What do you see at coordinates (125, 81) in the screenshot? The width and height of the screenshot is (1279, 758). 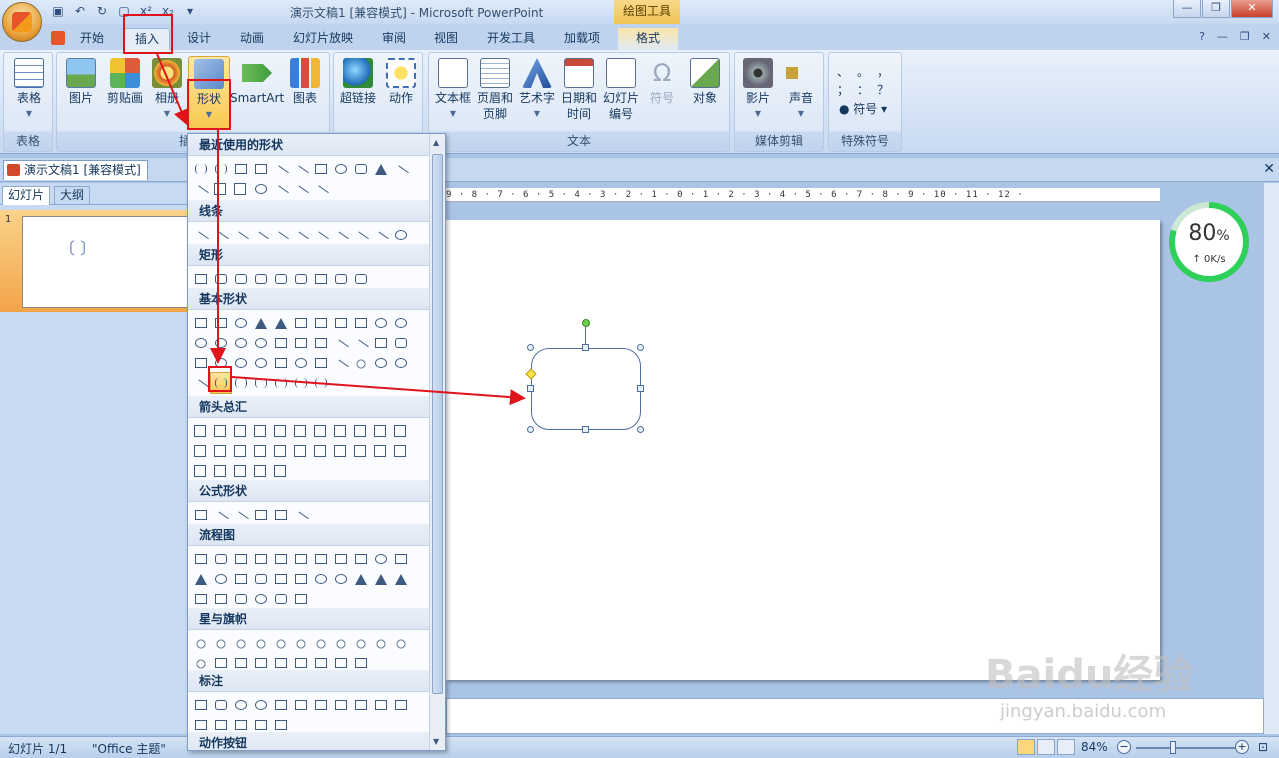 I see `clipart-button: 剪贴画` at bounding box center [125, 81].